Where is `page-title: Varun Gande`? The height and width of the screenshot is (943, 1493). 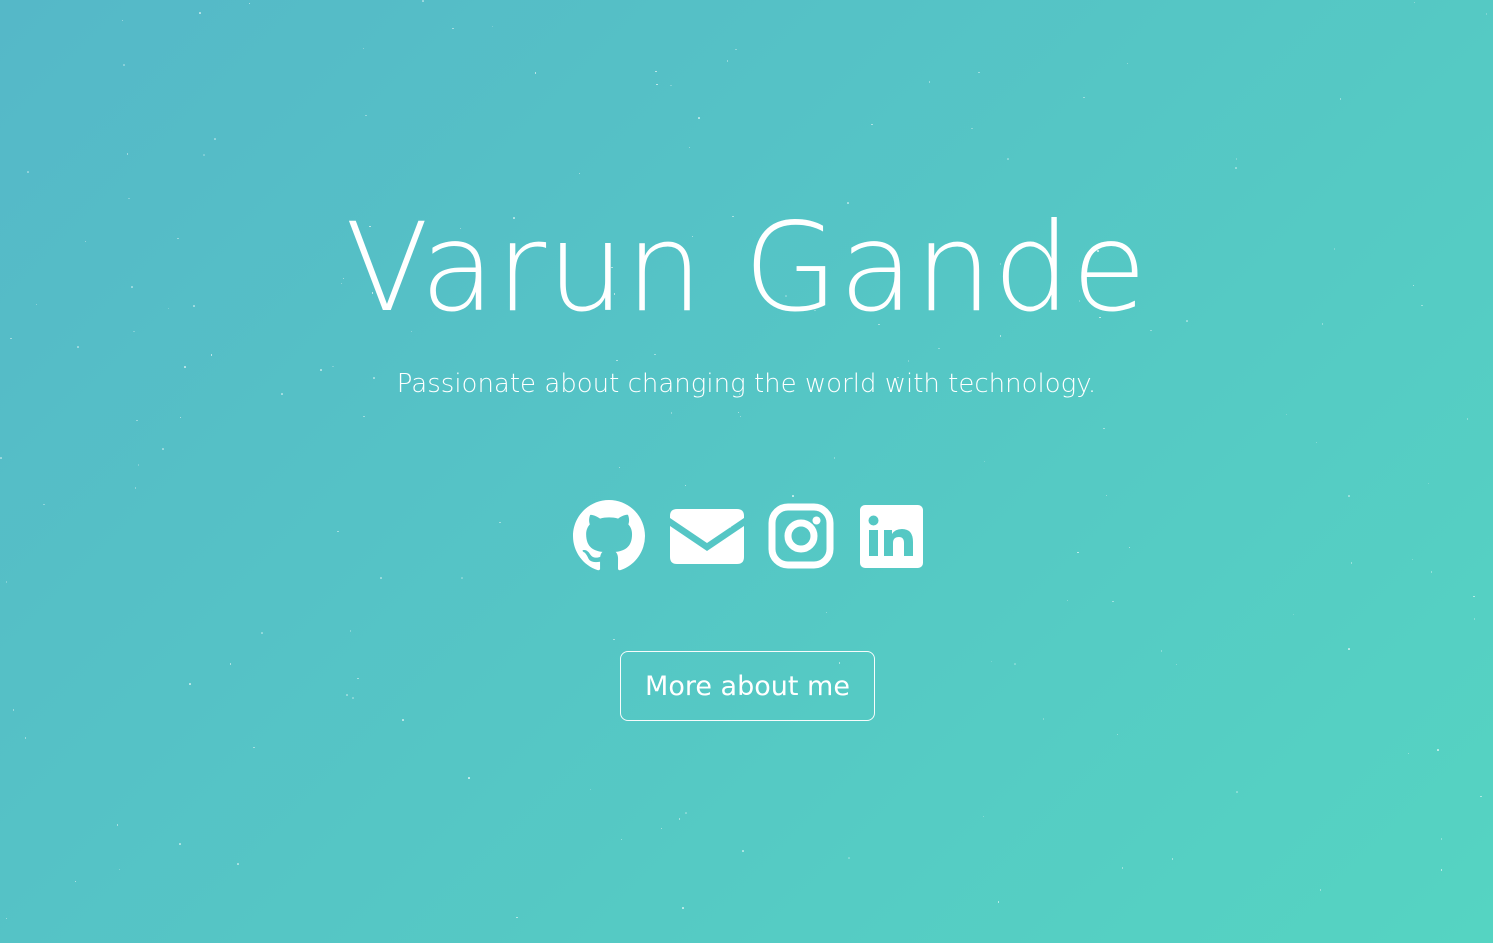 page-title: Varun Gande is located at coordinates (746, 268).